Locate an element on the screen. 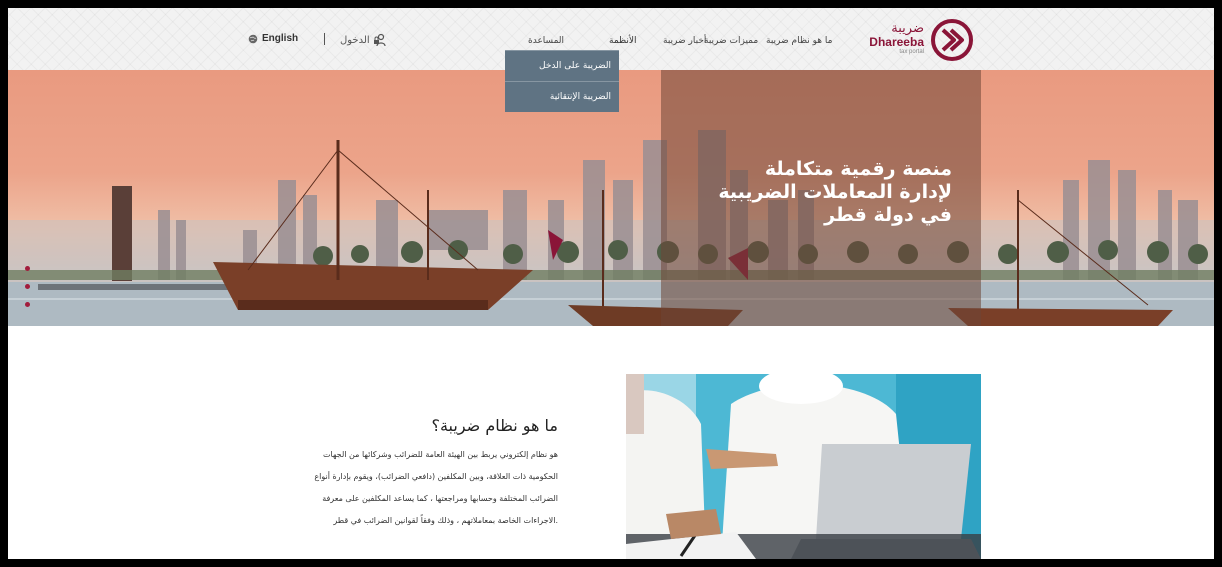 The width and height of the screenshot is (1222, 567). systems-dropdown-menu: الضريبة على الدخل الضريبة الإنتقائية is located at coordinates (562, 81).